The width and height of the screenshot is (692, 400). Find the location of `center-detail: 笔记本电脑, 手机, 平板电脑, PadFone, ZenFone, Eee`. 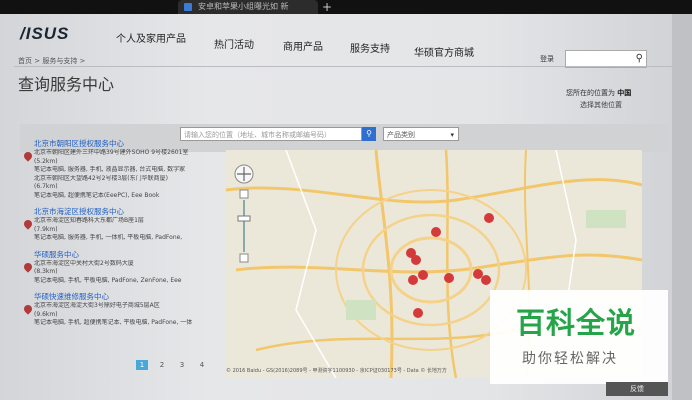

center-detail: 笔记本电脑, 手机, 平板电脑, PadFone, ZenFone, Eee is located at coordinates (108, 280).